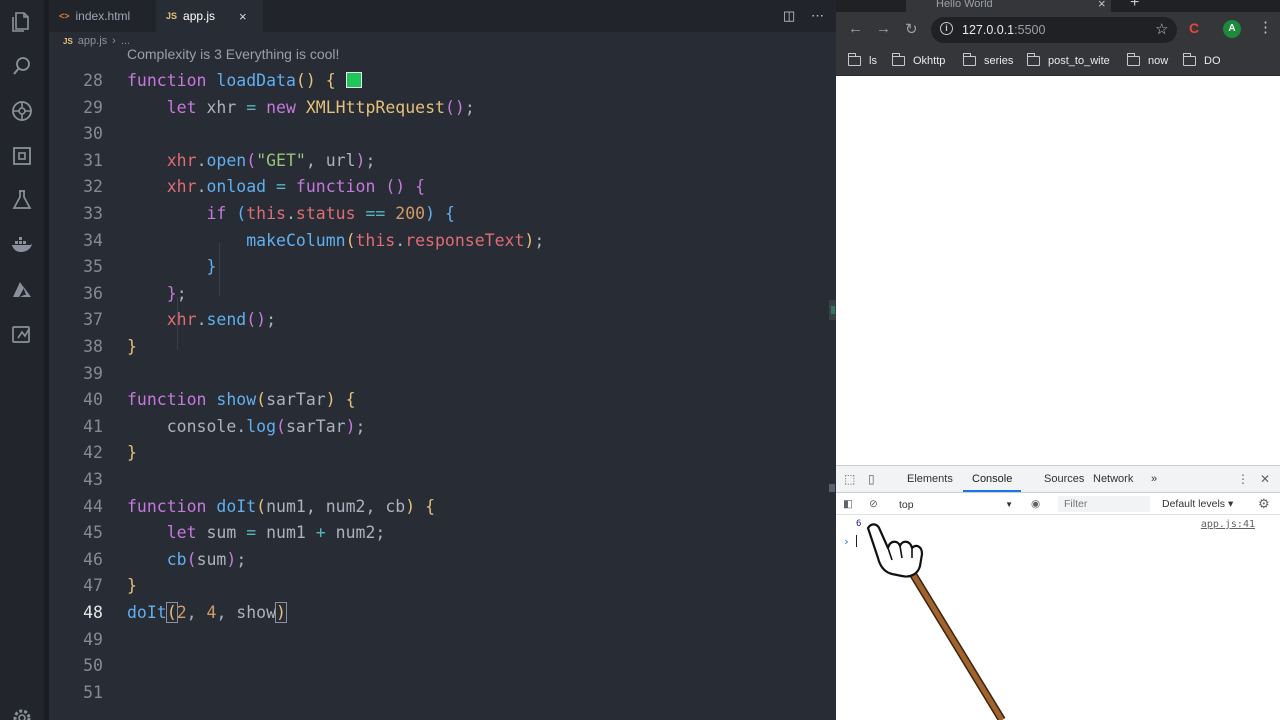 The image size is (1280, 720). What do you see at coordinates (1264, 504) in the screenshot?
I see `console-settings-gear-icon: ⚙` at bounding box center [1264, 504].